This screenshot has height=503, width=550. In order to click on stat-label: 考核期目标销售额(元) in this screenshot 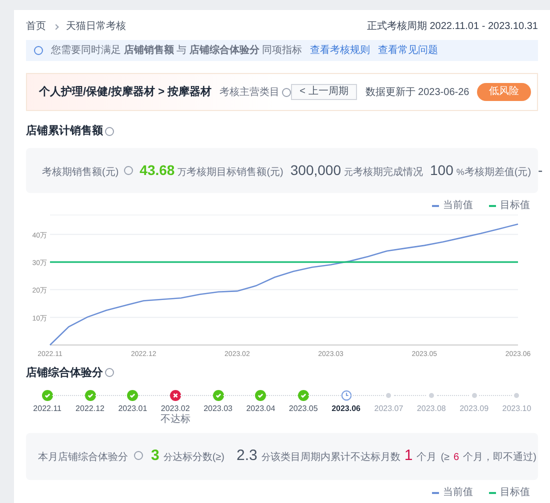, I will do `click(235, 173)`.